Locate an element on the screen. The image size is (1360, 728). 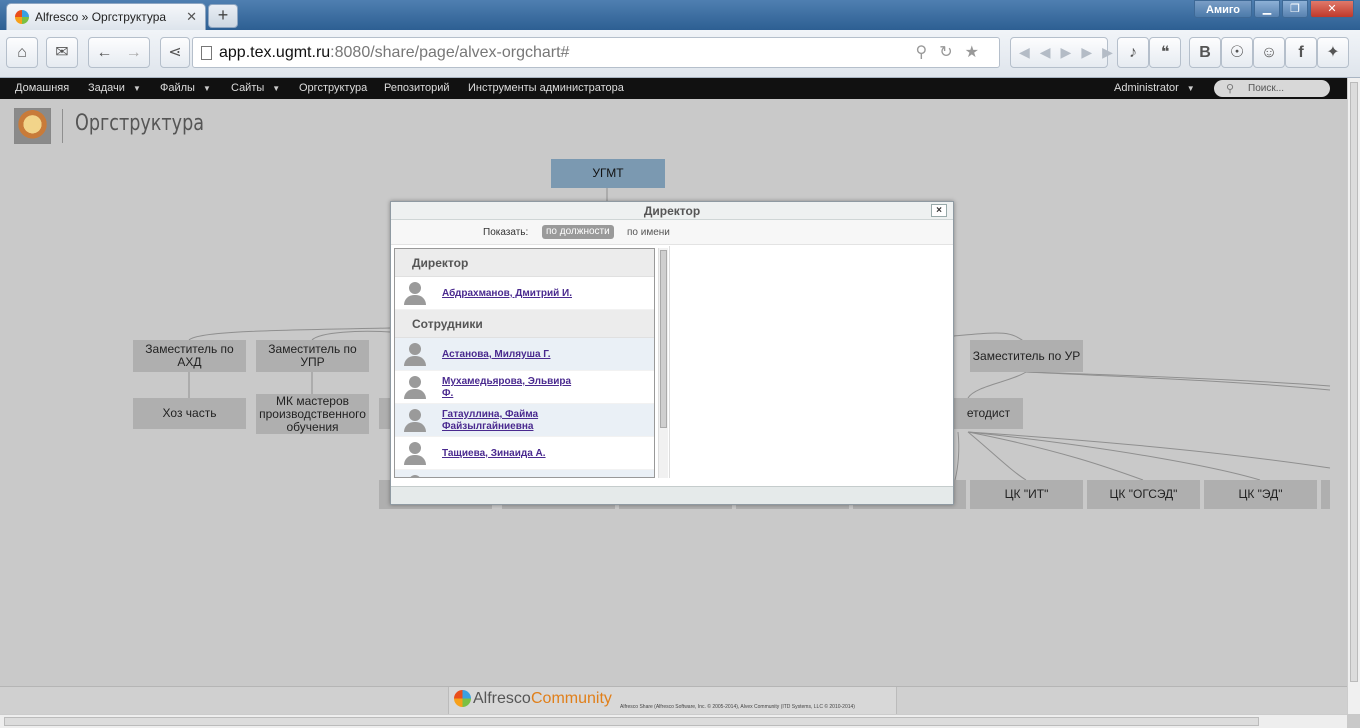
tab-title: Alfresco » Оргструктура is located at coordinates (101, 17).